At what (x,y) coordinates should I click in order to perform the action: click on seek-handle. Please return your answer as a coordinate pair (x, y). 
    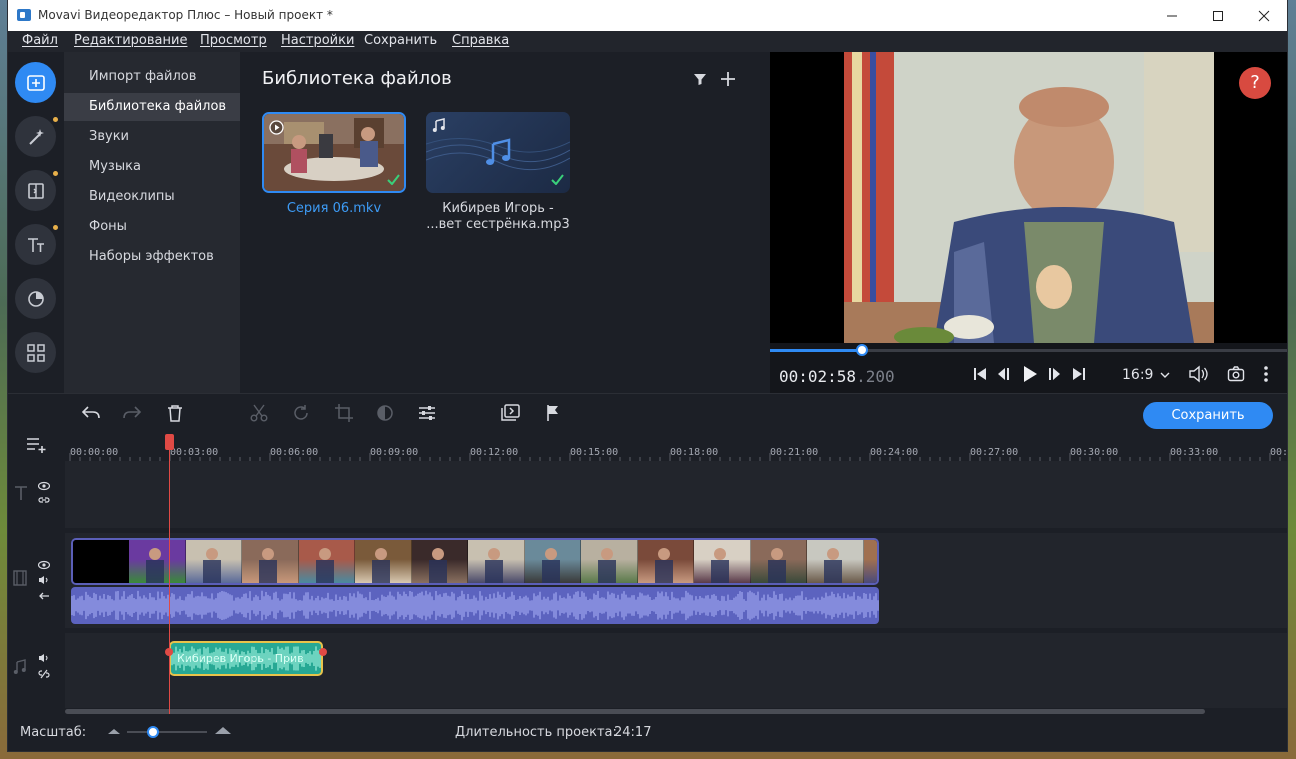
    Looking at the image, I should click on (862, 350).